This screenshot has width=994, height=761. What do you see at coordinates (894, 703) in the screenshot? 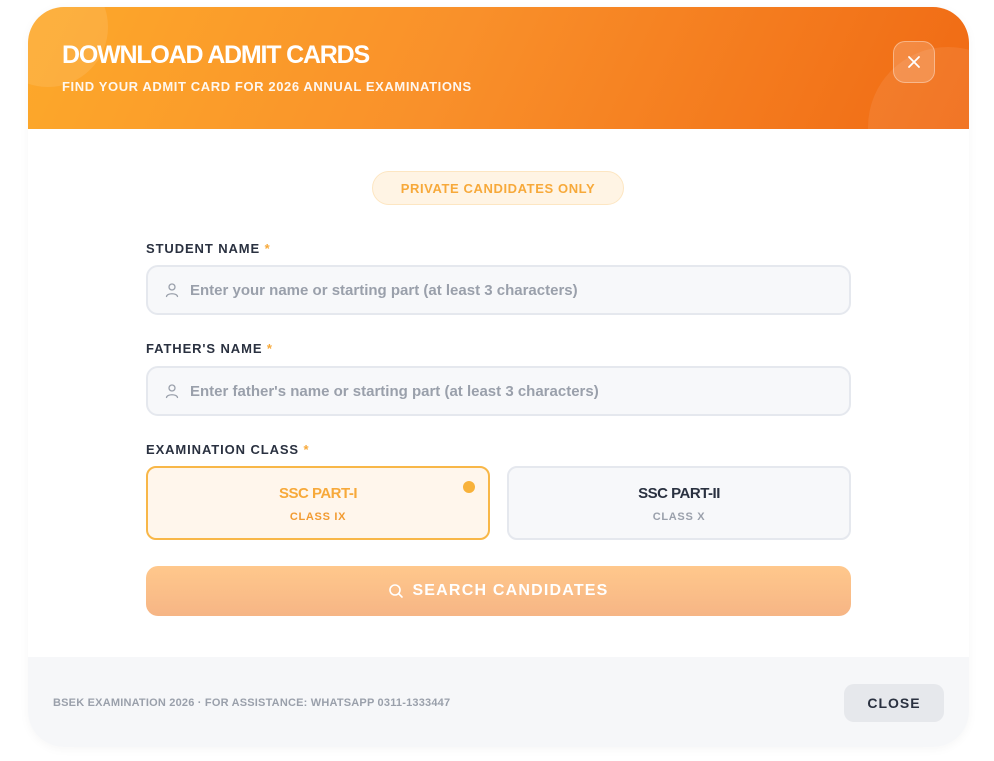
I see `close-button: CLOSE` at bounding box center [894, 703].